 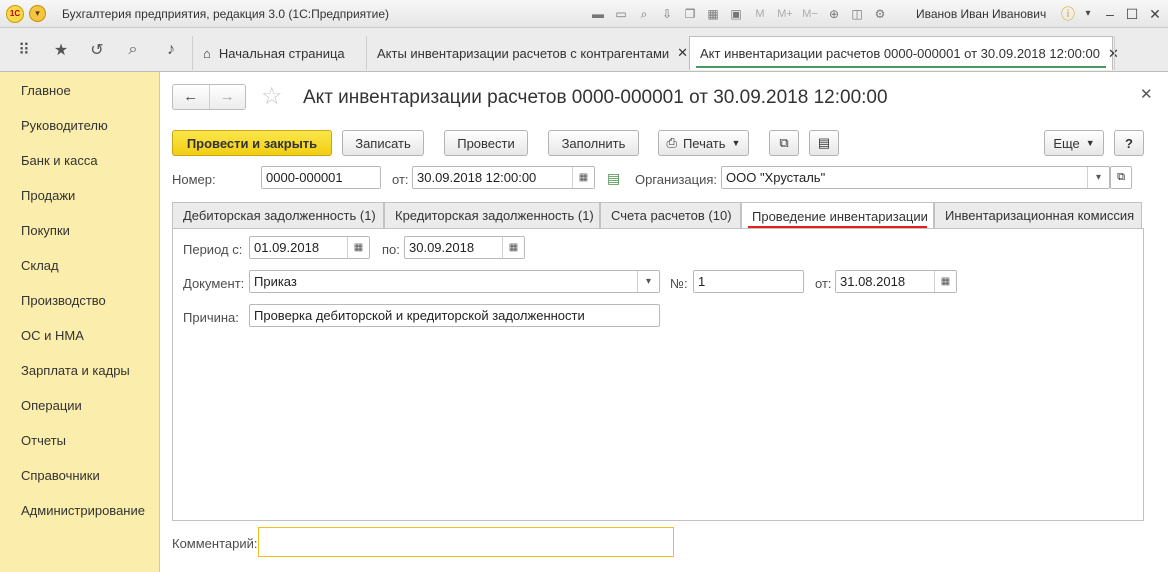 What do you see at coordinates (252, 143) in the screenshot?
I see `post-and-close-button: Провести и закрыть` at bounding box center [252, 143].